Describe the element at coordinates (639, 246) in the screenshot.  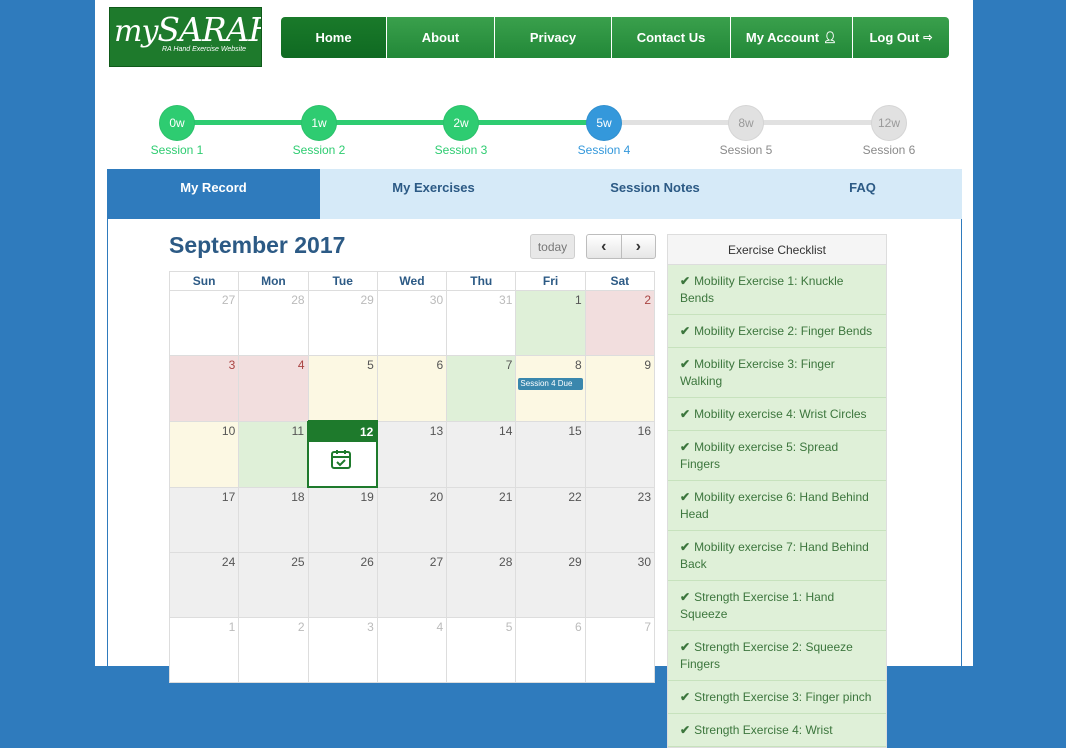
I see `next-month-button: ›` at that location.